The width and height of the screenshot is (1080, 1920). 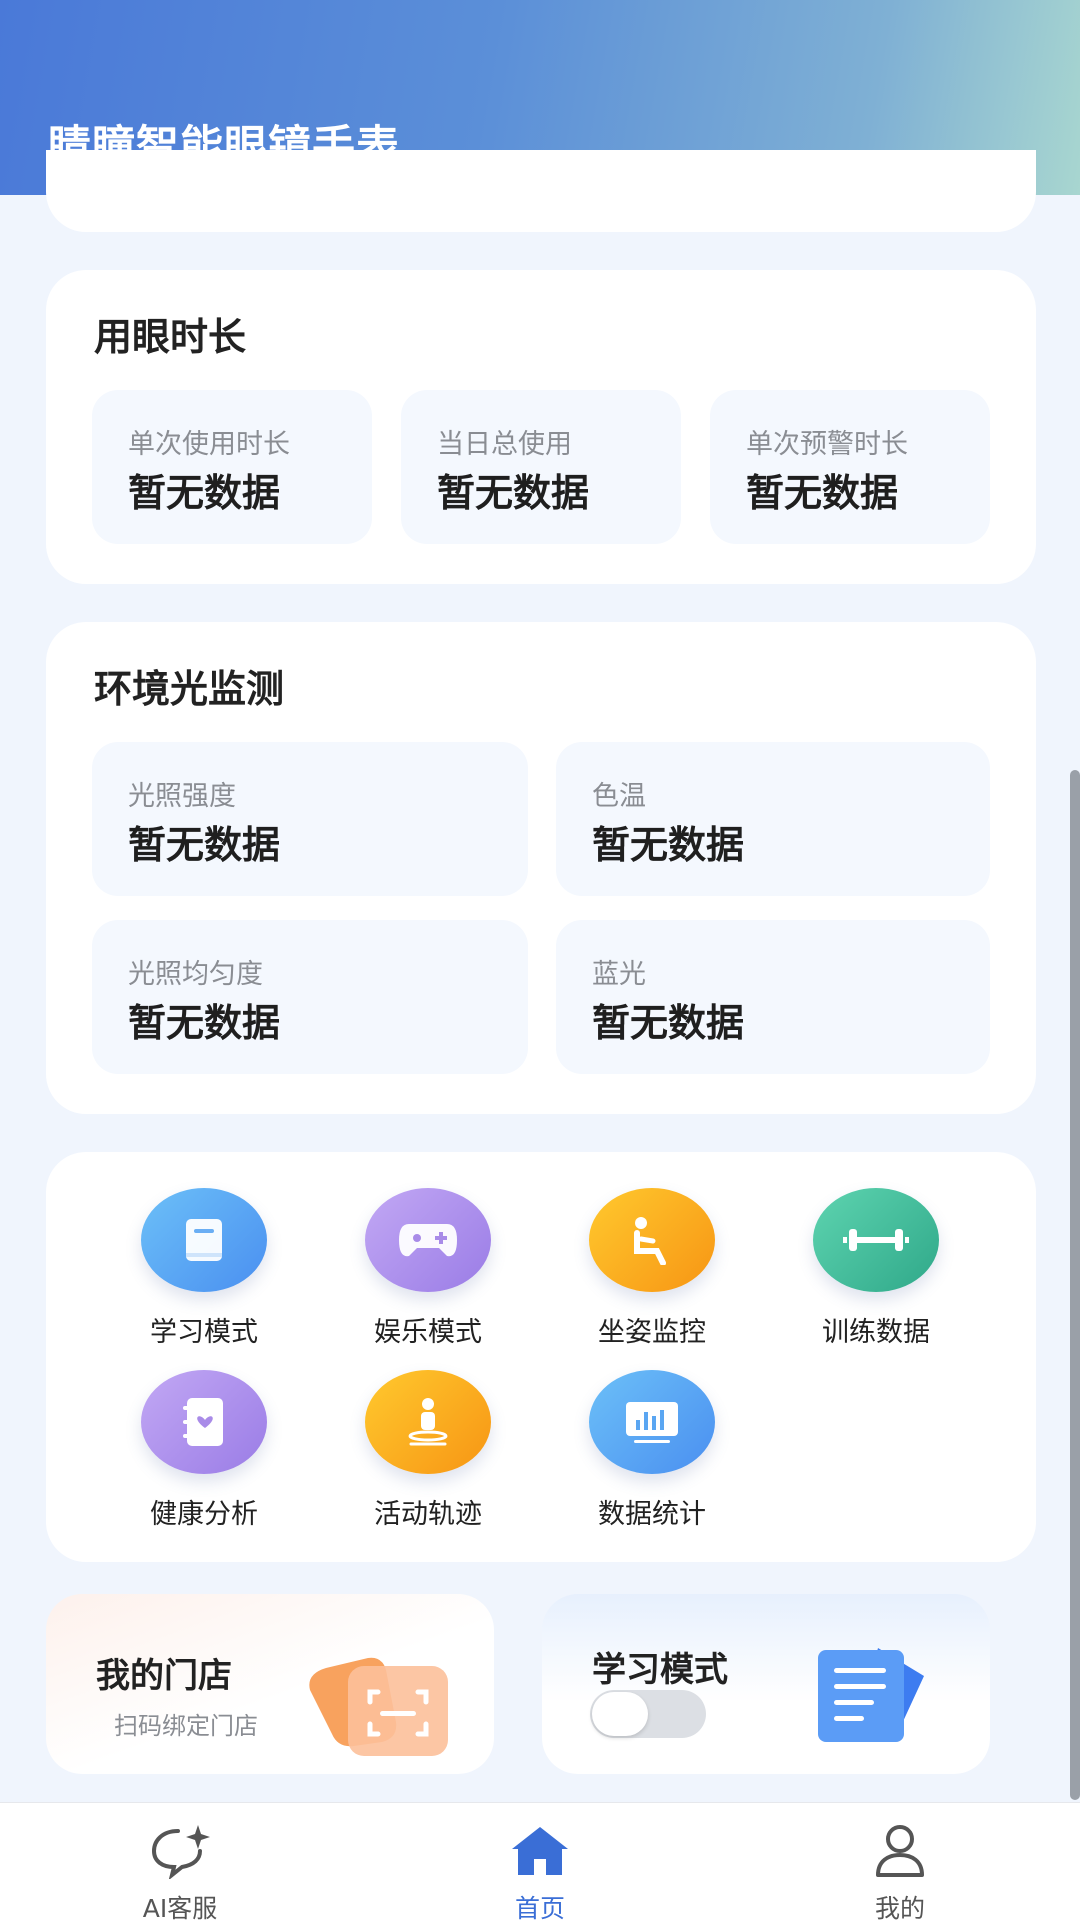 I want to click on toggle-knob, so click(x=620, y=1714).